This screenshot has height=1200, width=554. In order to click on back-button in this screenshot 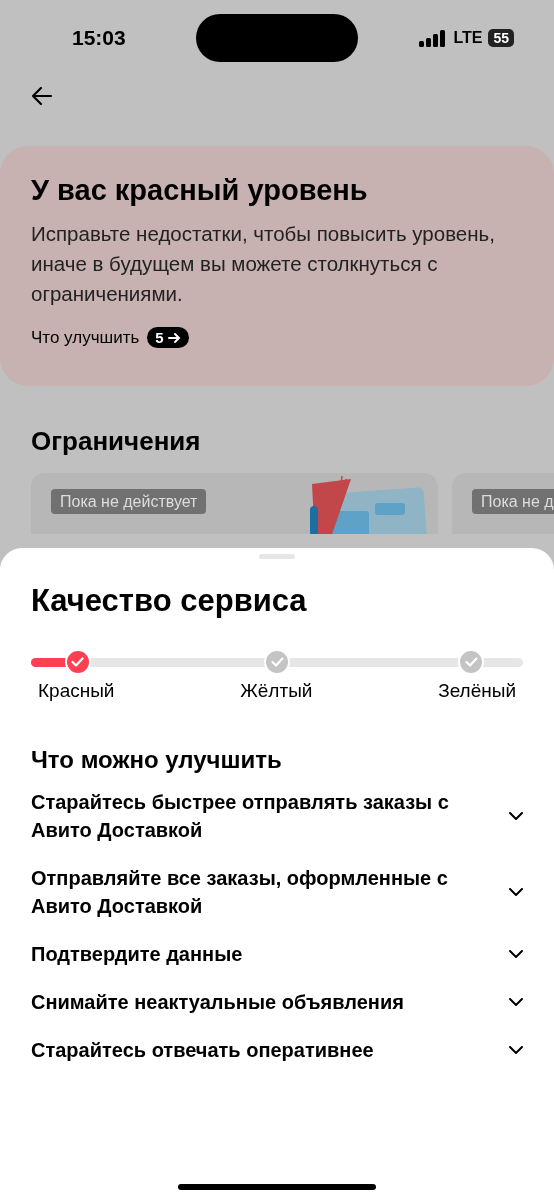, I will do `click(42, 96)`.